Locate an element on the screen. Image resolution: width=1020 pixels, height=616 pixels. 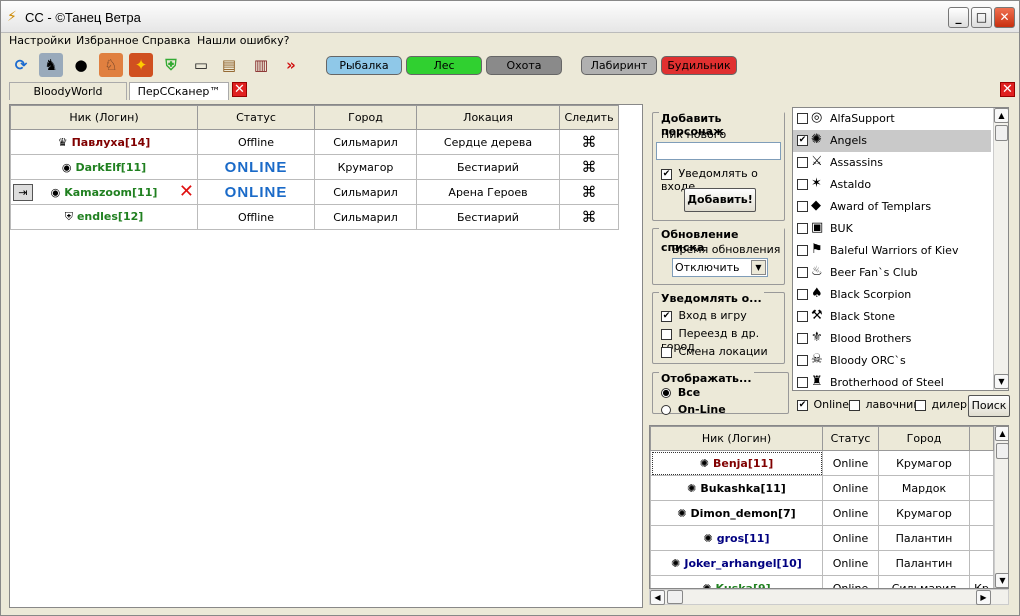
member-nick: Bukashka[11] is located at coordinates (742, 488).